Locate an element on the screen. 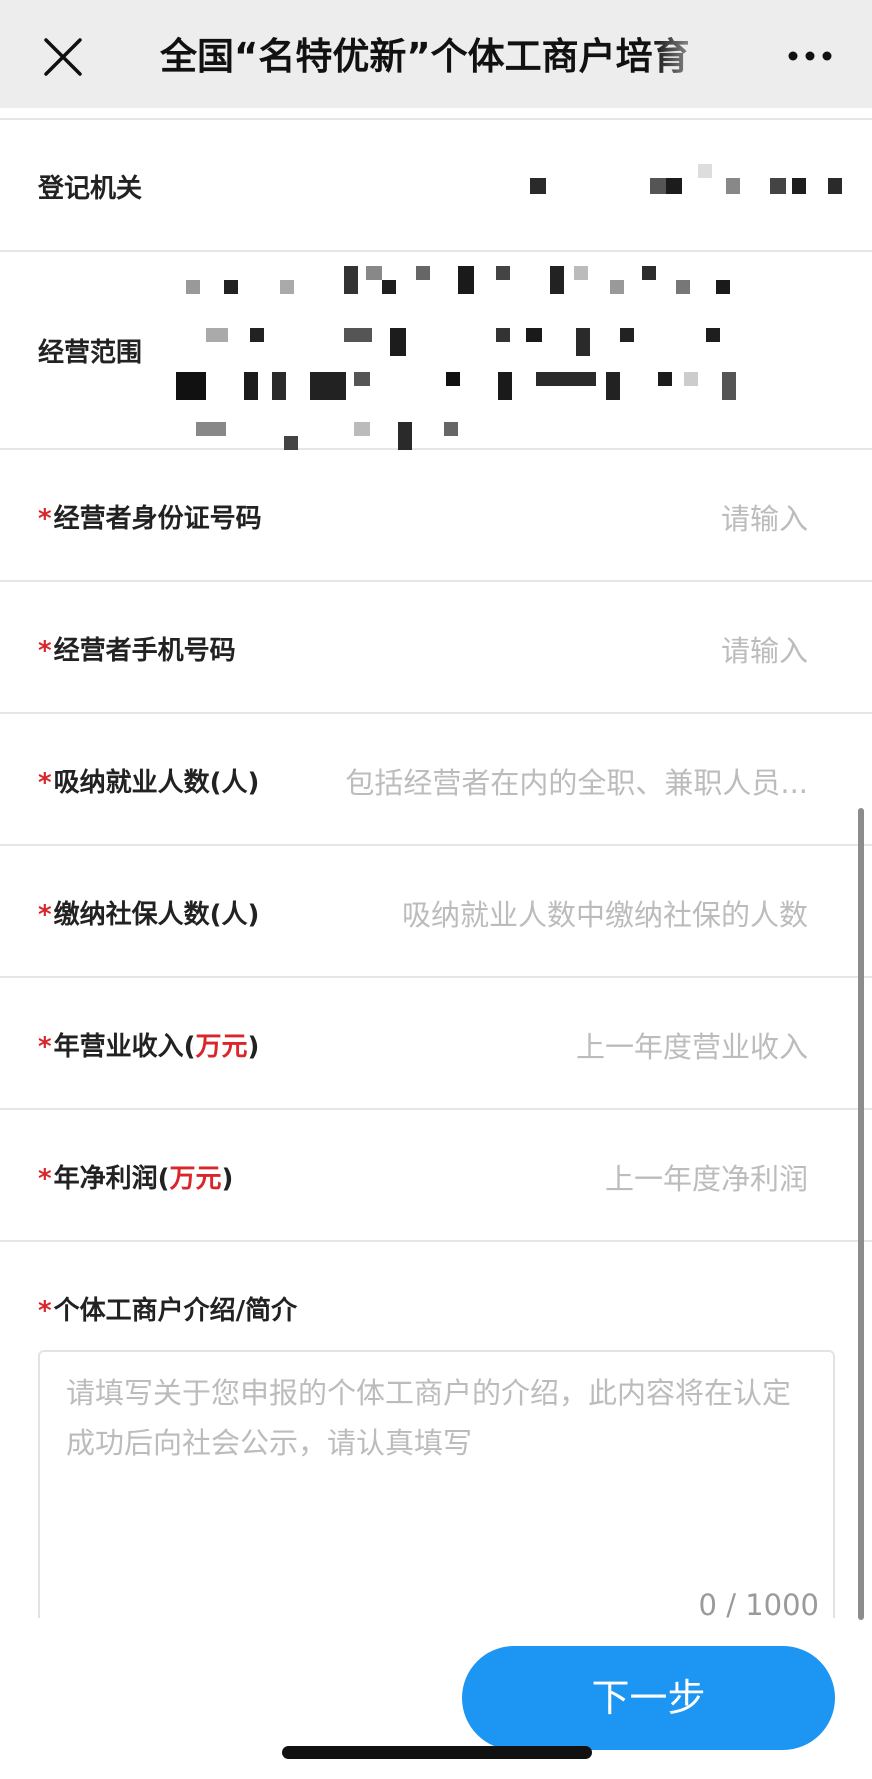 The image size is (872, 1779). annual-revenue-label: *年营业收入(万元) is located at coordinates (148, 1044).